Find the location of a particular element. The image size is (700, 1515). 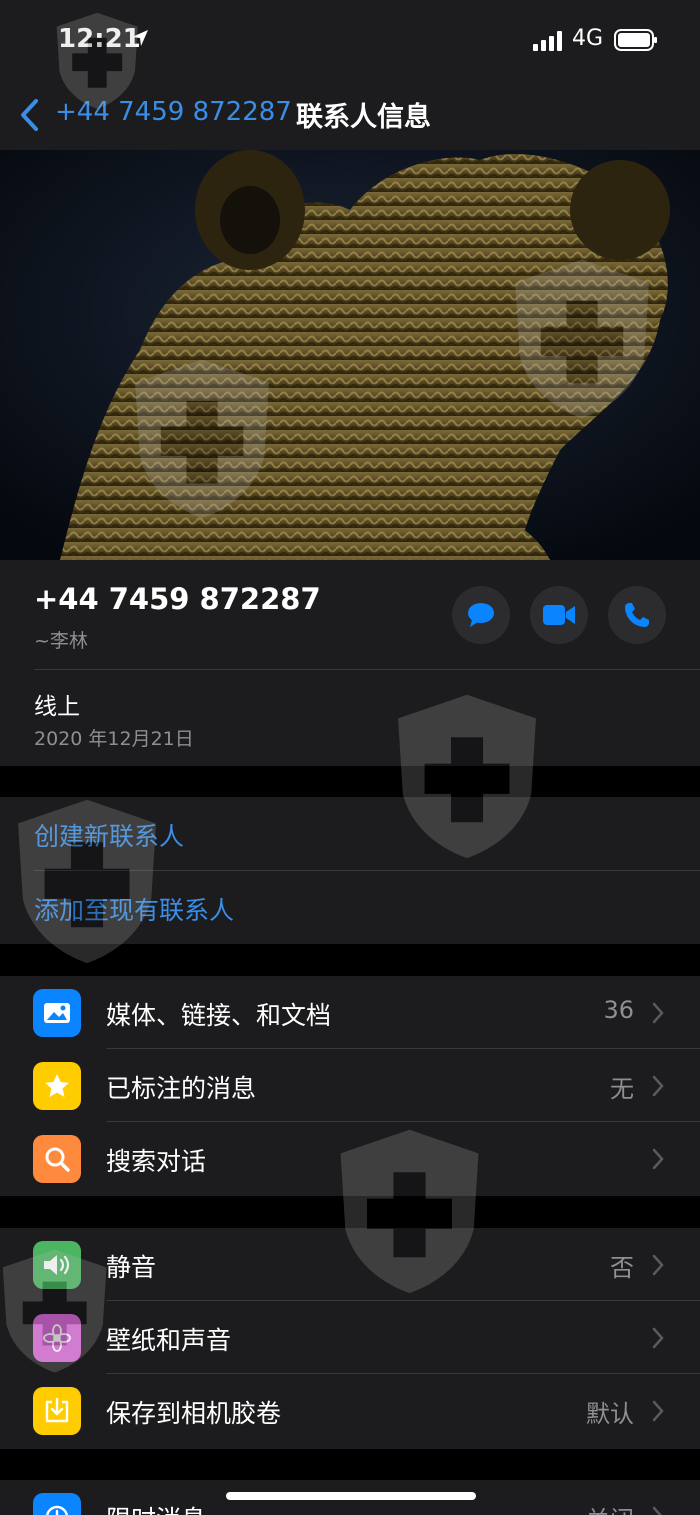

contact-phone: +44 7459 872287 is located at coordinates (177, 599).